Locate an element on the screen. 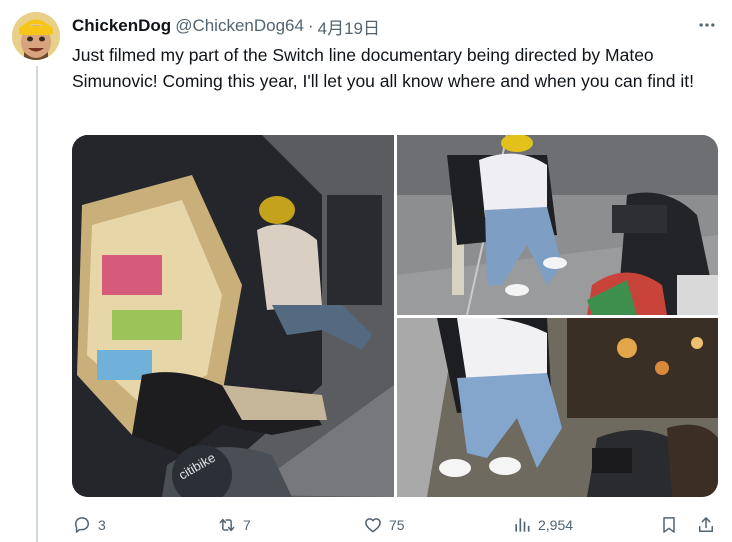 The height and width of the screenshot is (542, 732). bookmark-button is located at coordinates (669, 525).